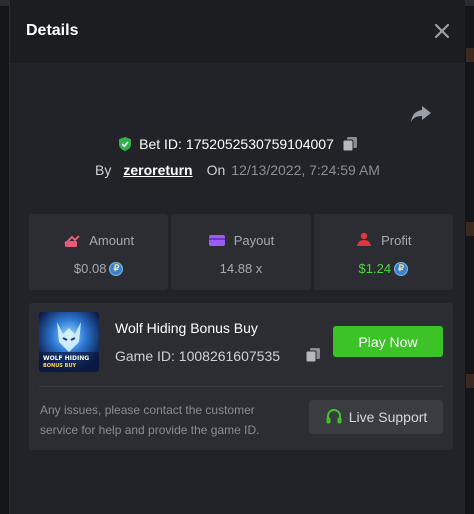 The image size is (474, 514). I want to click on amount-icon, so click(72, 241).